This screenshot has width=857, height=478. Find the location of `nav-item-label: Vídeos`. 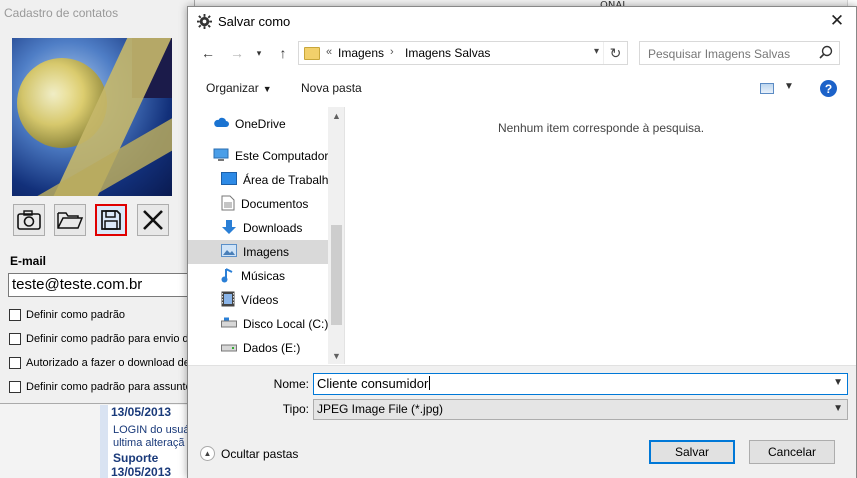

nav-item-label: Vídeos is located at coordinates (260, 300).